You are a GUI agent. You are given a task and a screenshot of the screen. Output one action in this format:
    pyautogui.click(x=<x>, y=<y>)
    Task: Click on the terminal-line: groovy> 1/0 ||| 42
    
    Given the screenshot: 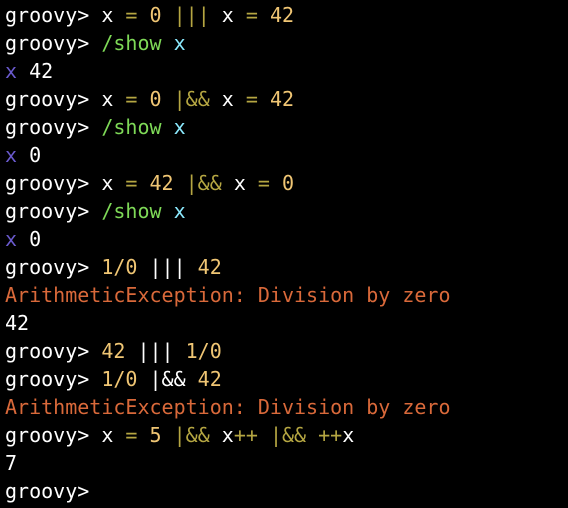 What is the action you would take?
    pyautogui.click(x=286, y=267)
    